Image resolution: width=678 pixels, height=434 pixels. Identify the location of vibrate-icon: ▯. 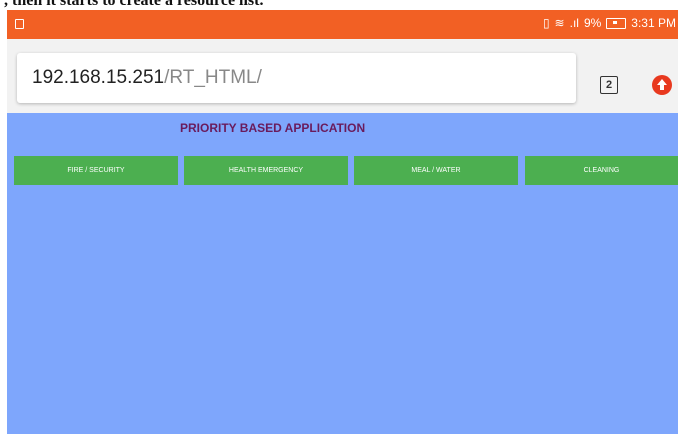
(546, 23).